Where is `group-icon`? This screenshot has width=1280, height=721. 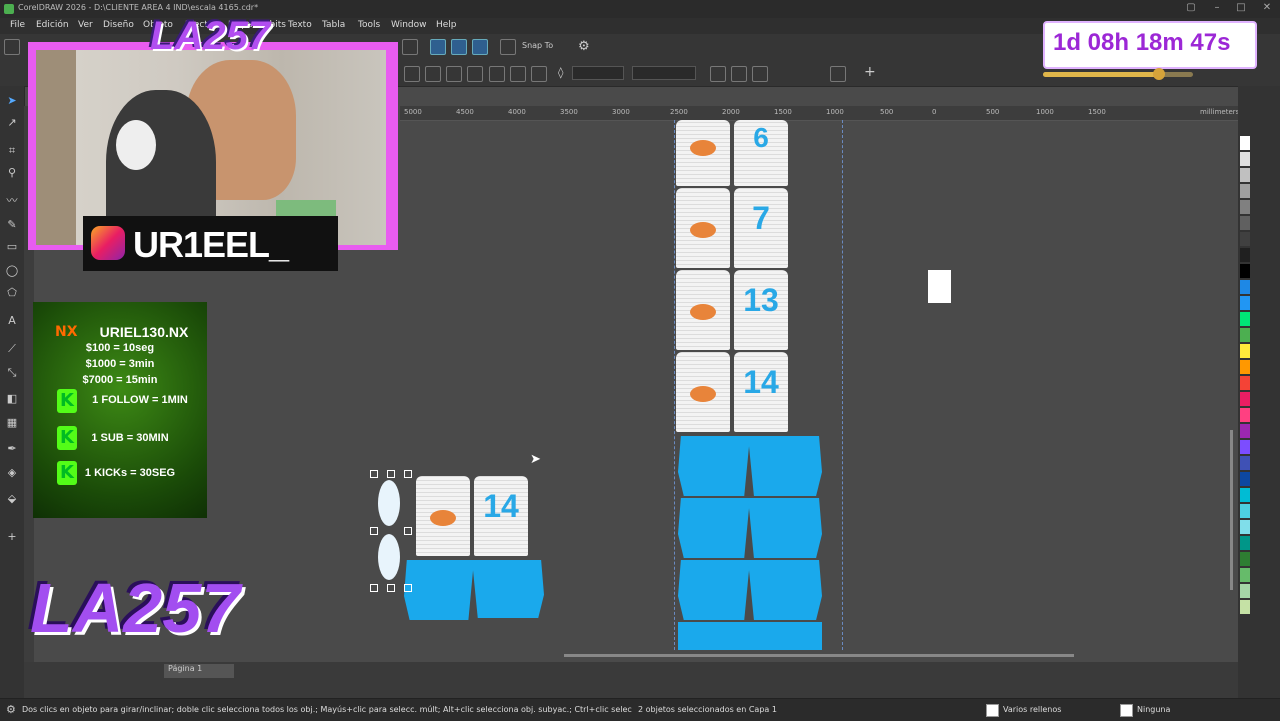
group-icon is located at coordinates (739, 74).